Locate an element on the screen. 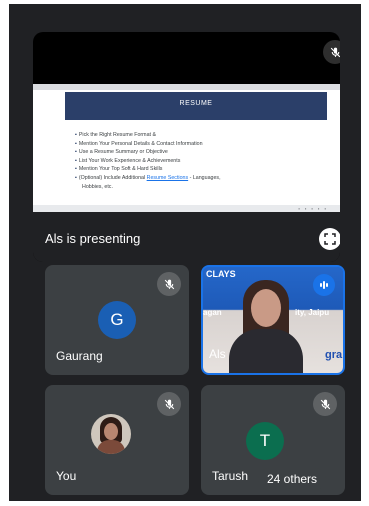 This screenshot has height=506, width=369. bullet-item: Mention Your Top Soft & Hard Skills is located at coordinates (200, 169).